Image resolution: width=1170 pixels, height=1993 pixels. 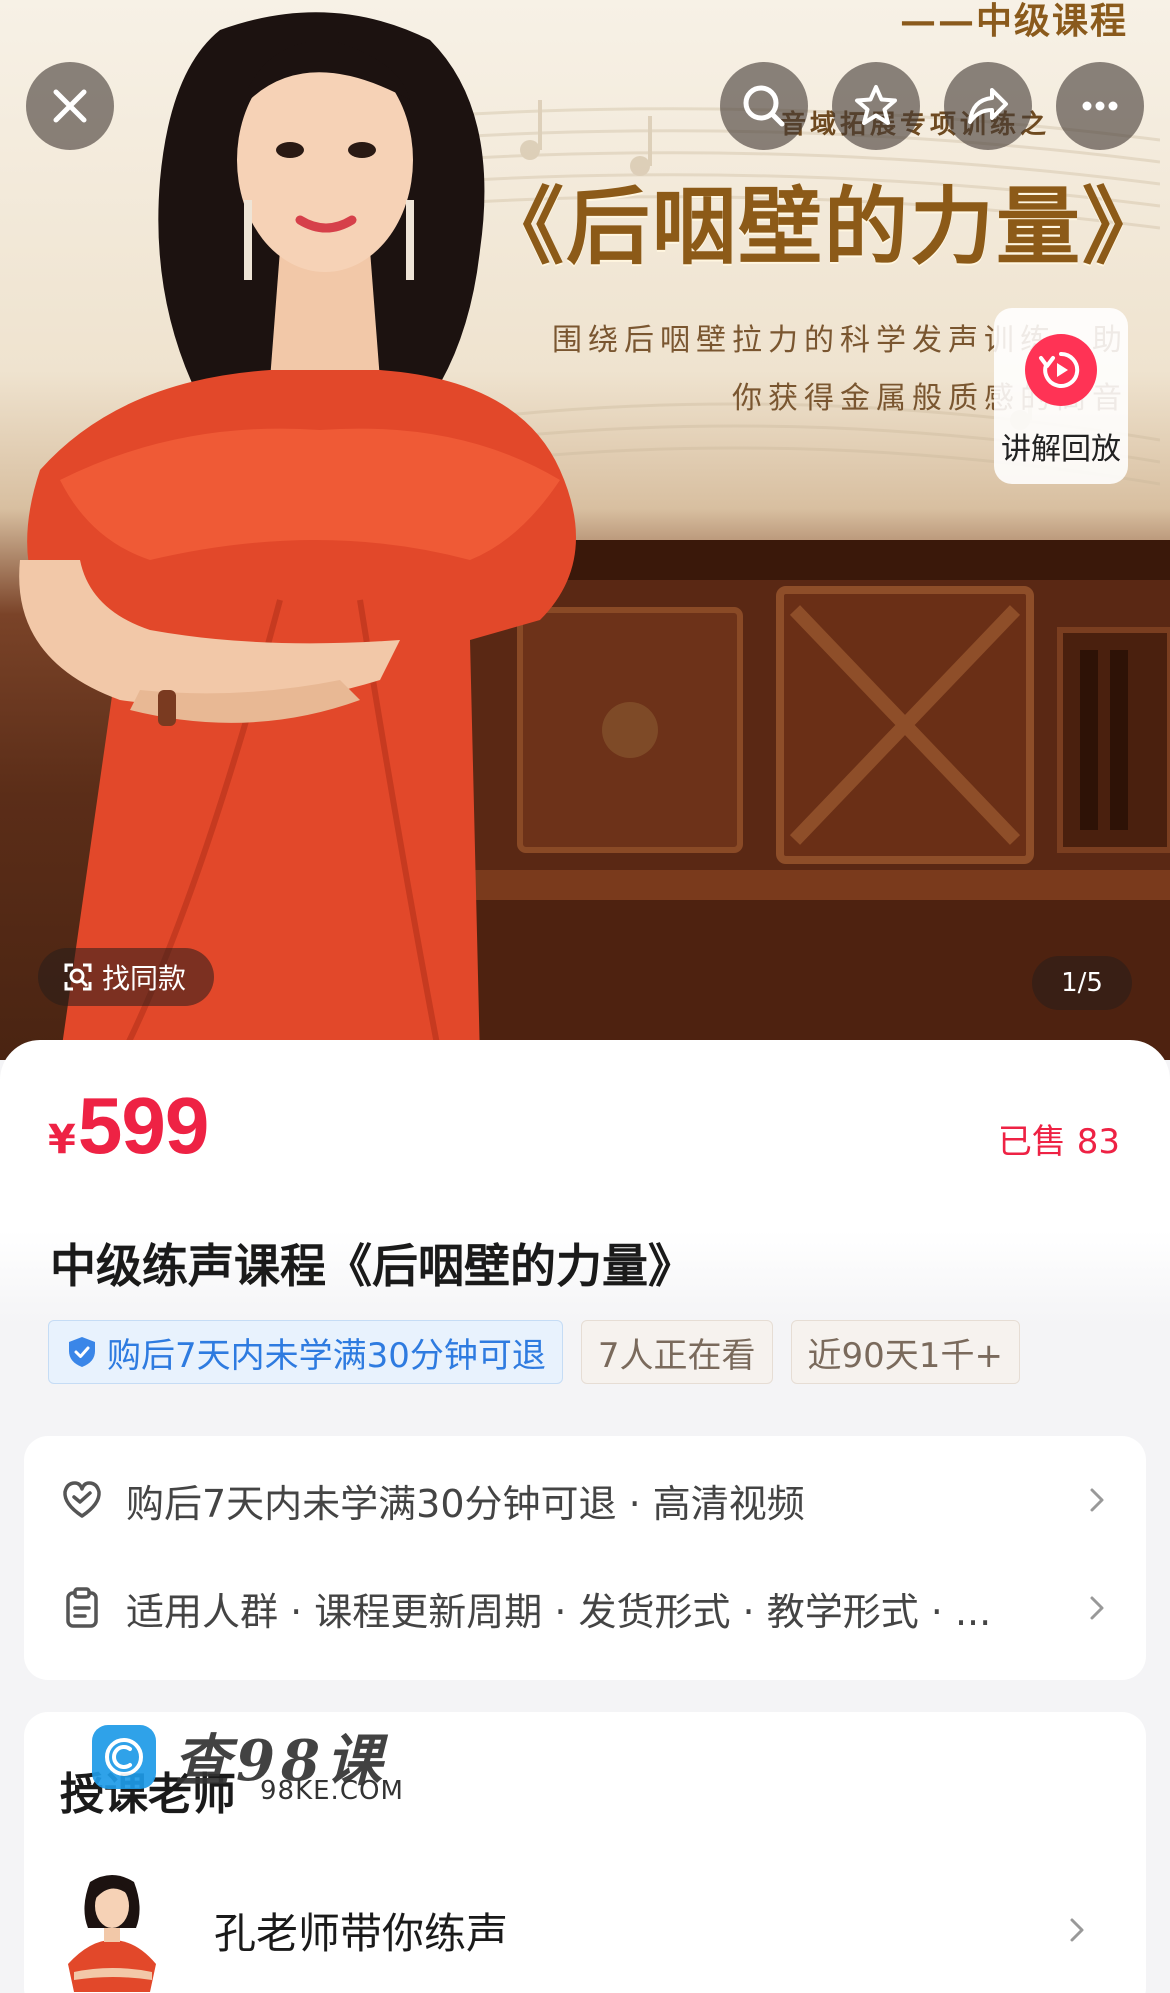 I want to click on more-icon, so click(x=1100, y=106).